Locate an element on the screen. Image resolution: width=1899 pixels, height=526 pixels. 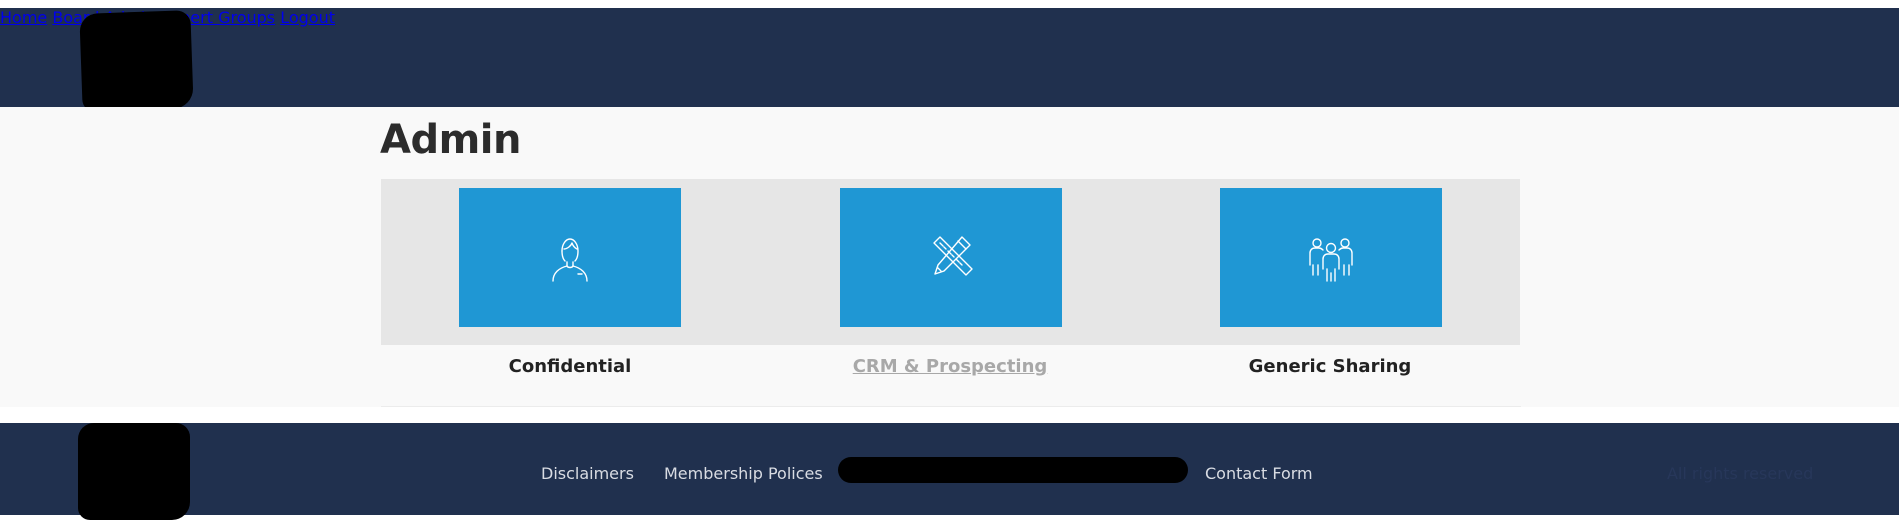
tile-label-confidential: Confidential is located at coordinates (570, 366).